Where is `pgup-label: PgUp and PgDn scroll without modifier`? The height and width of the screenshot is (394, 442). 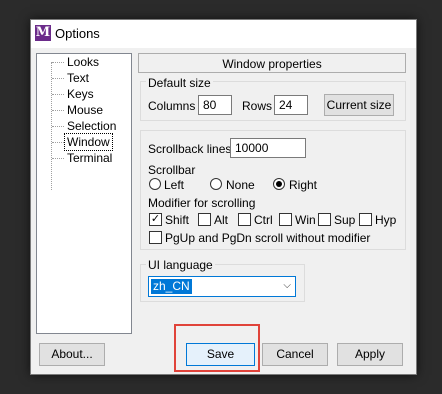 pgup-label: PgUp and PgDn scroll without modifier is located at coordinates (267, 238).